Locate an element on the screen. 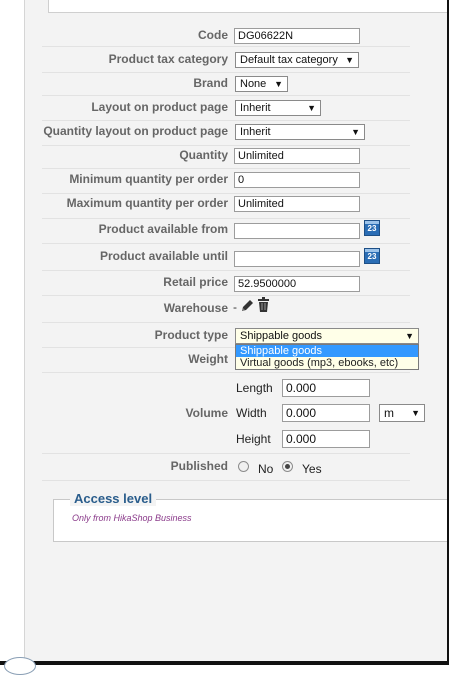 The width and height of the screenshot is (449, 675). row-published: Published is located at coordinates (226, 467).